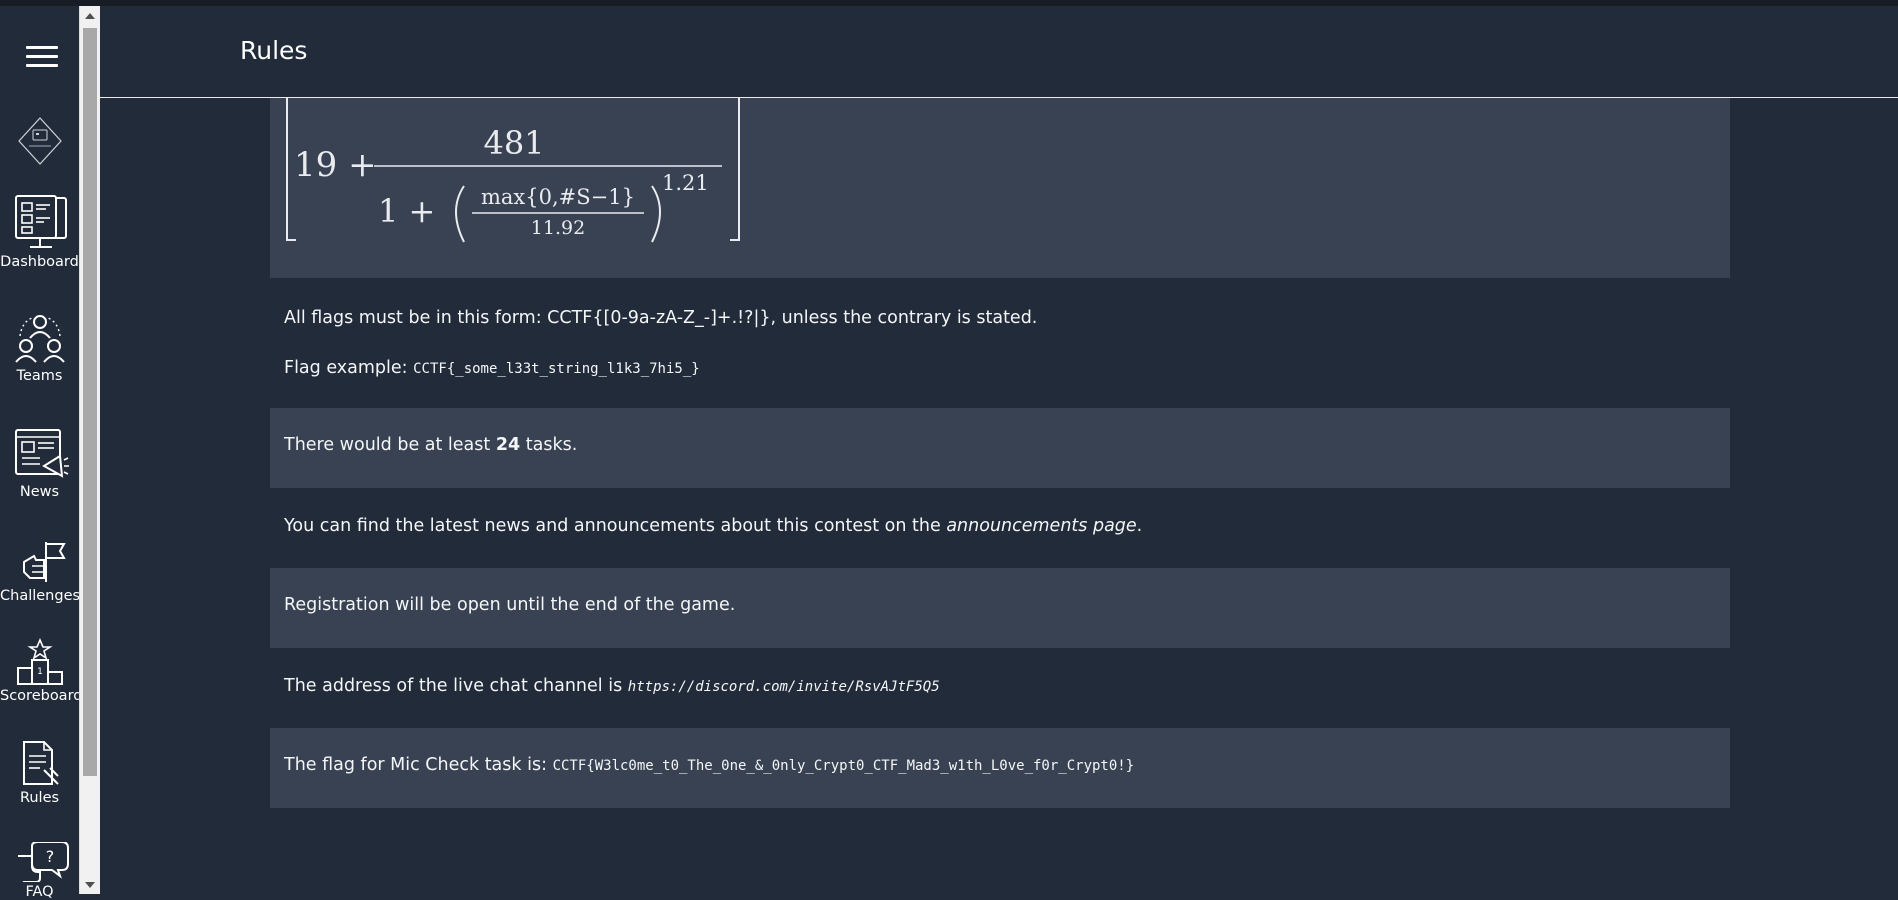  I want to click on scroll-up-arrow-icon, so click(90, 16).